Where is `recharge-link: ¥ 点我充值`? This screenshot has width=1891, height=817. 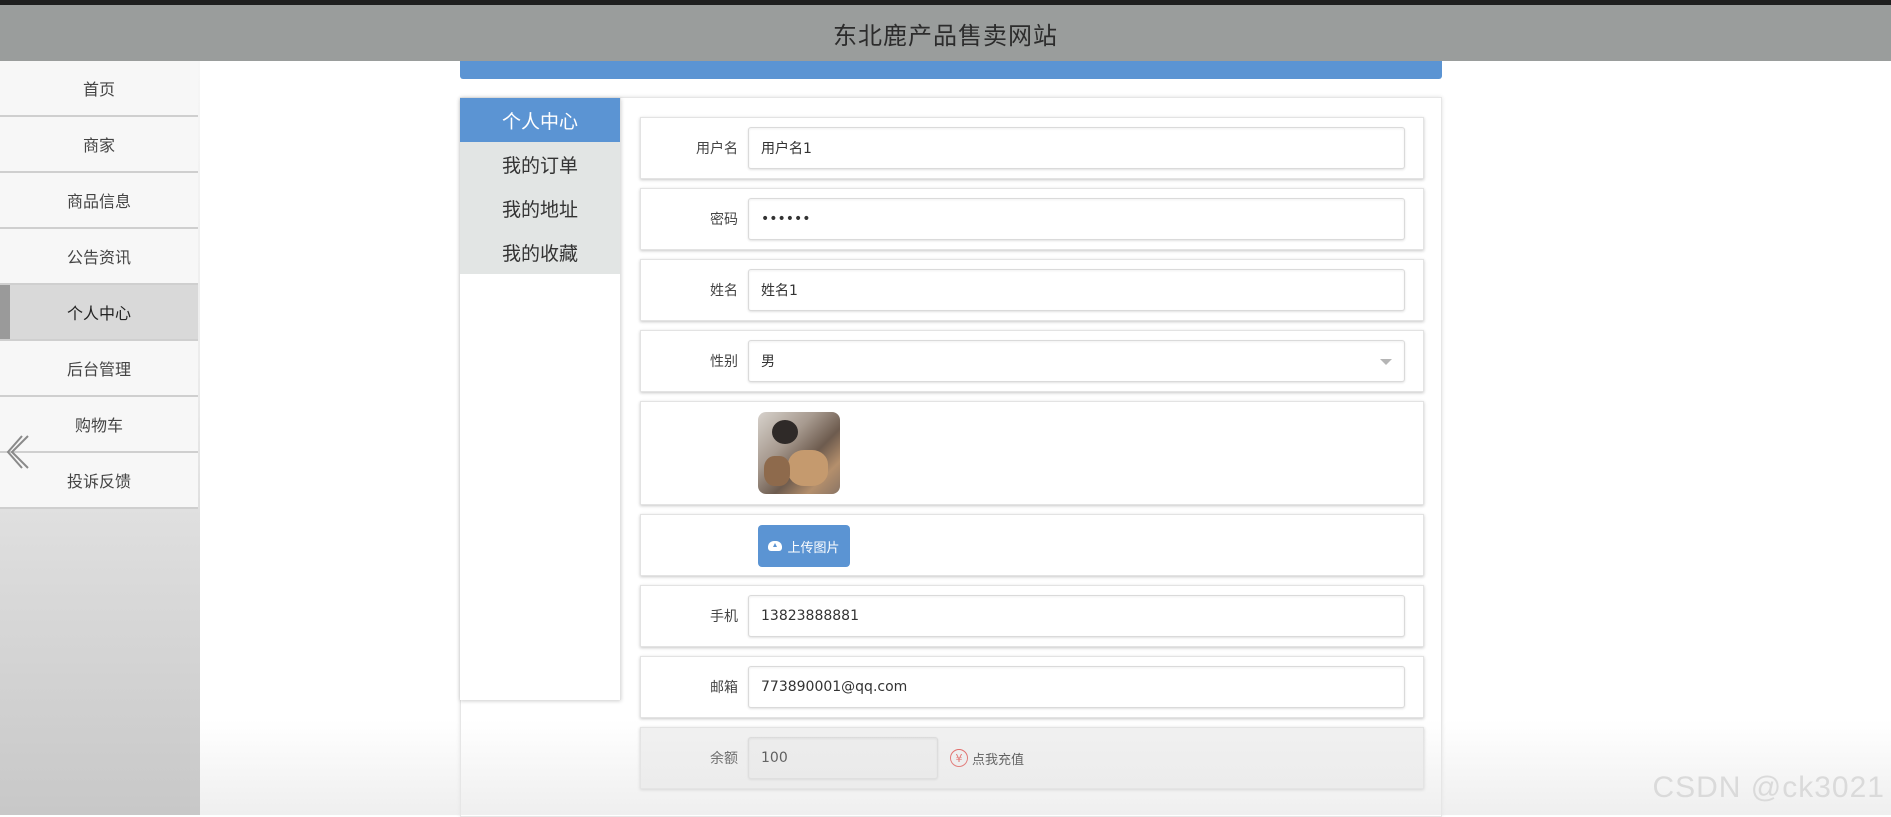
recharge-link: ¥ 点我充值 is located at coordinates (987, 758).